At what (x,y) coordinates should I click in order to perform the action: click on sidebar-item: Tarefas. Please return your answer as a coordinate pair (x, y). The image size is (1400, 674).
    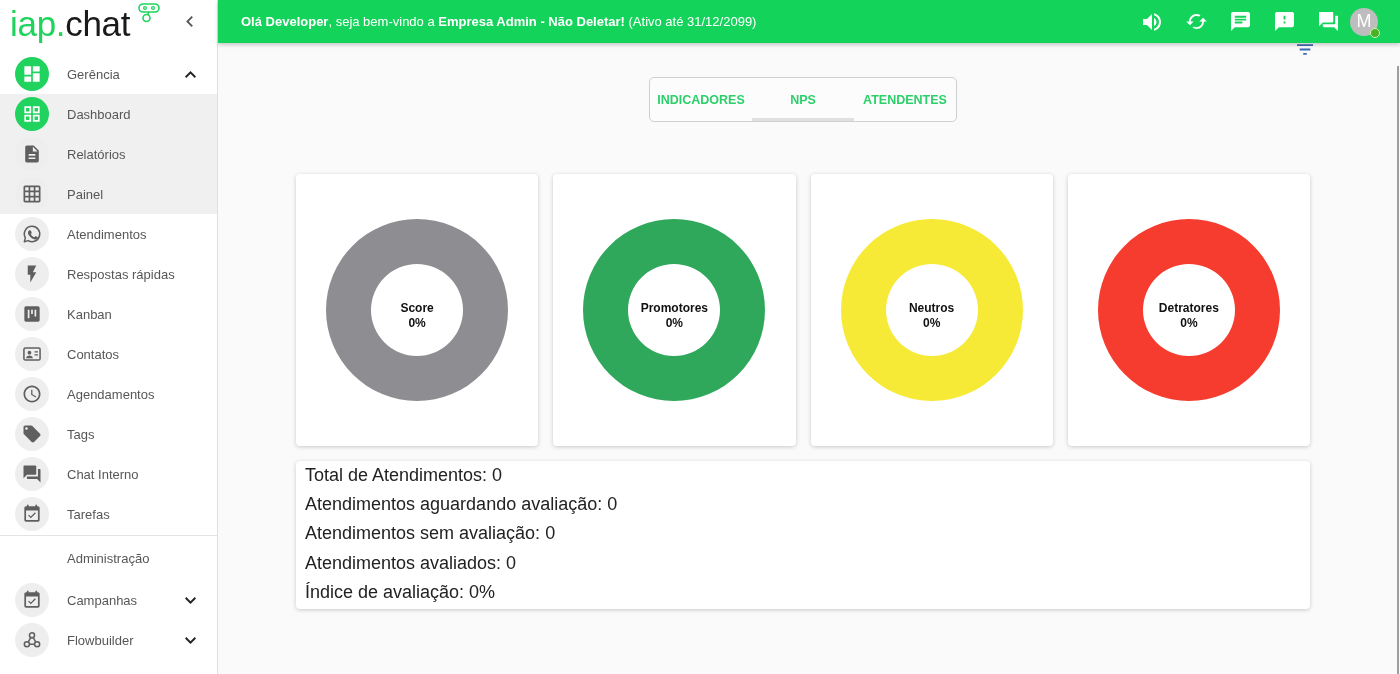
    Looking at the image, I should click on (108, 514).